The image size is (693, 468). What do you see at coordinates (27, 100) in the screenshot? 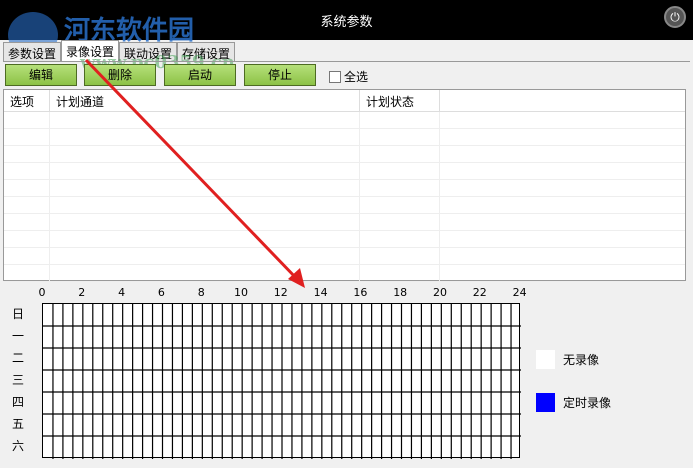
I see `column-option: 选项` at bounding box center [27, 100].